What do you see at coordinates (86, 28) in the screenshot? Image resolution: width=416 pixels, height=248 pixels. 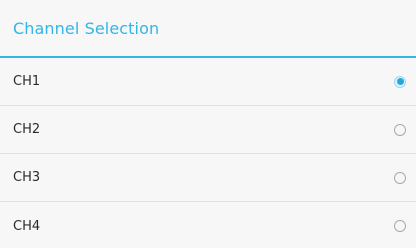 I see `dialog-title: Channel Selection` at bounding box center [86, 28].